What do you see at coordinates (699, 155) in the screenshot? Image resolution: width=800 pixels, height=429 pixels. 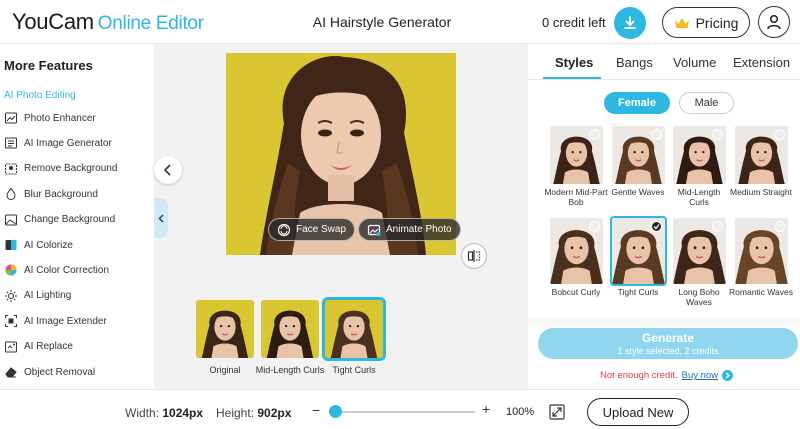 I see `style-card-mid-length-curls` at bounding box center [699, 155].